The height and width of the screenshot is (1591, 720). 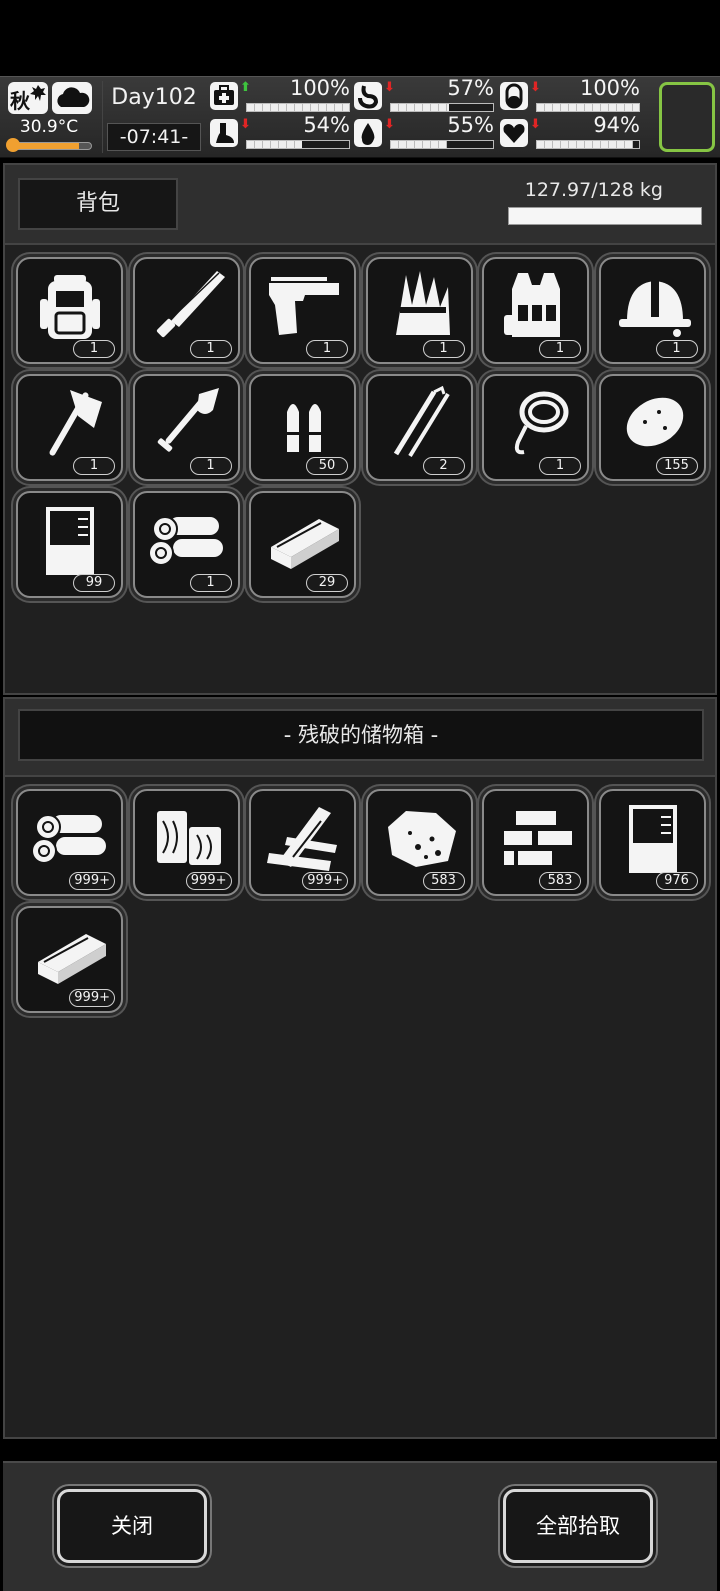 I want to click on axe-icon, so click(x=75, y=423).